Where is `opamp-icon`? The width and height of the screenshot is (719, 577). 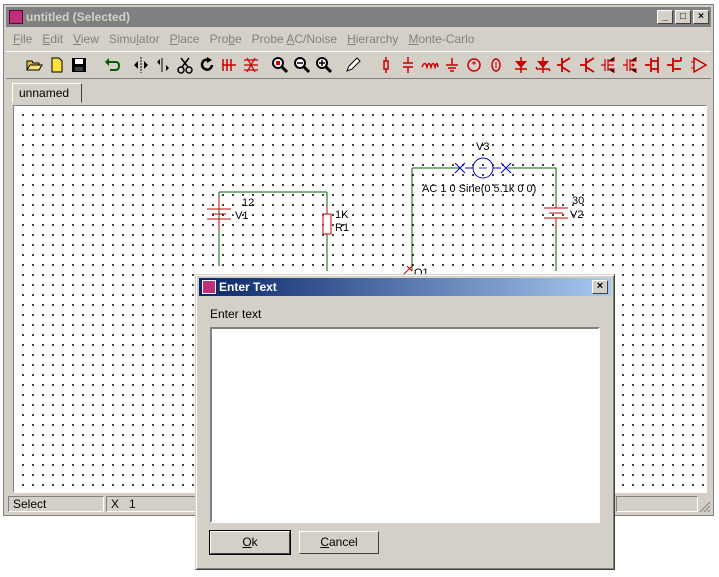 opamp-icon is located at coordinates (699, 65).